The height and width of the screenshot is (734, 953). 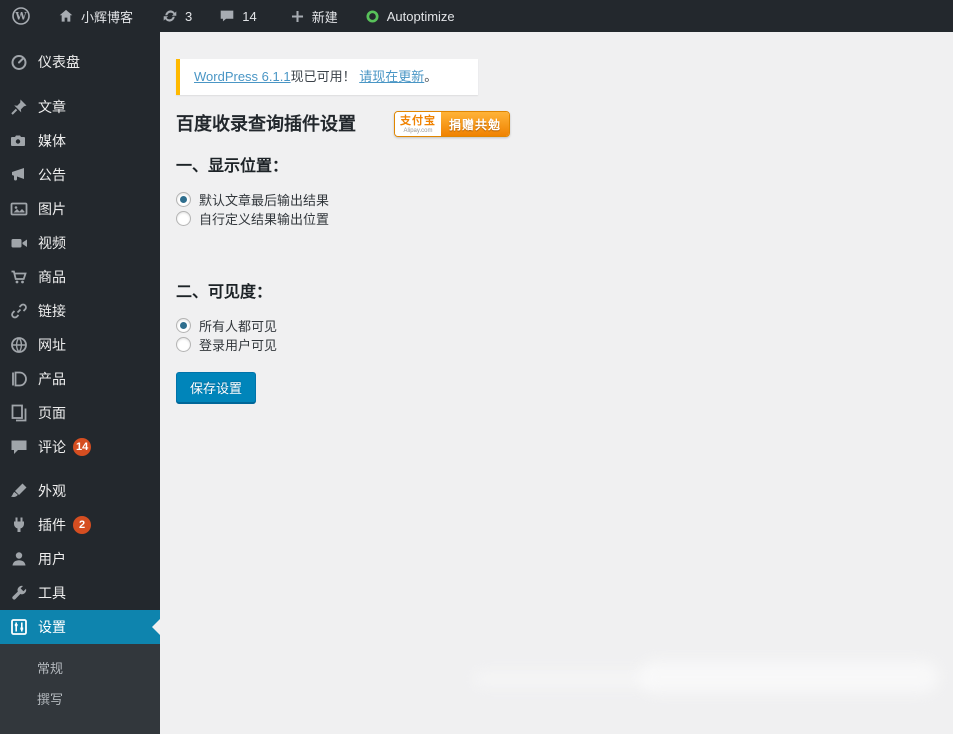 I want to click on wordpress-version-link: WordPress 6.1.1, so click(x=242, y=76).